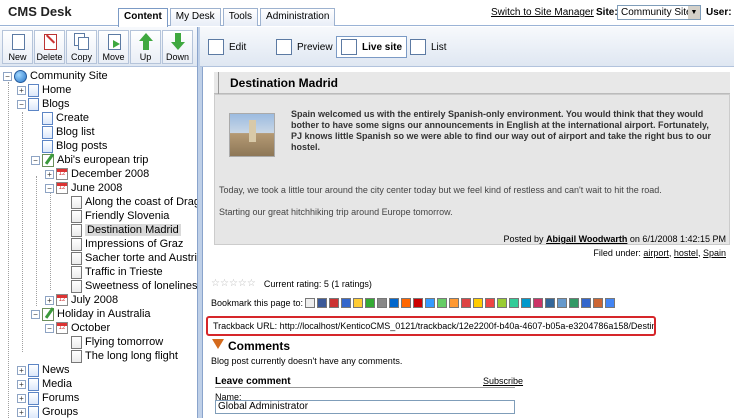  What do you see at coordinates (83, 188) in the screenshot?
I see `tree-node-june-2008: − 12 June 2008` at bounding box center [83, 188].